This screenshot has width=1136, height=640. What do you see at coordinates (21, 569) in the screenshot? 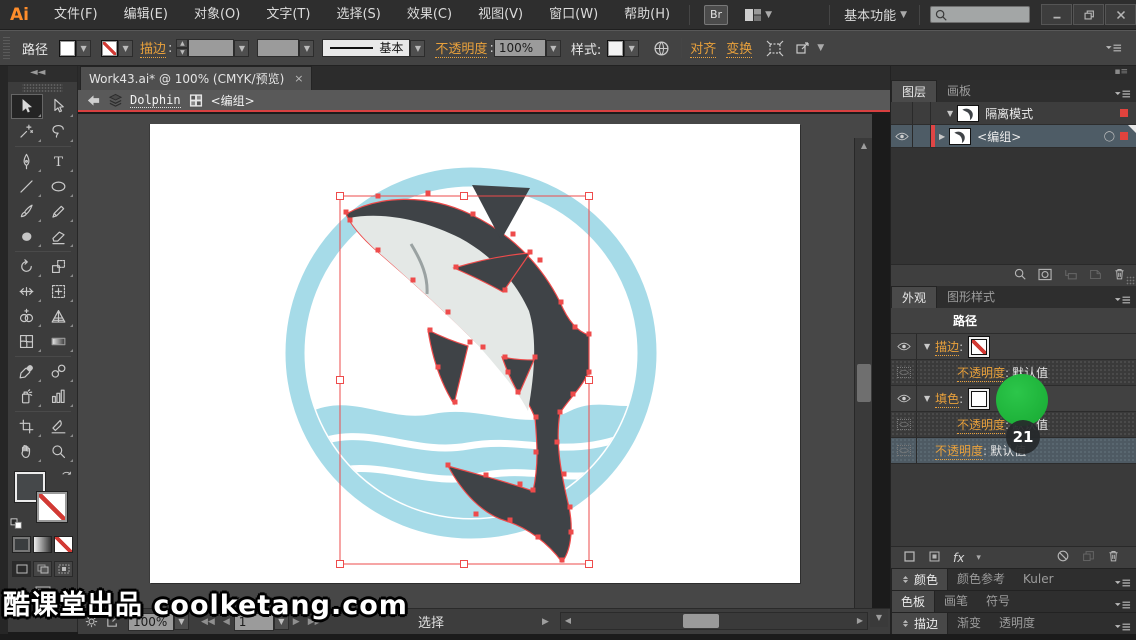
I see `draw-normal-button` at bounding box center [21, 569].